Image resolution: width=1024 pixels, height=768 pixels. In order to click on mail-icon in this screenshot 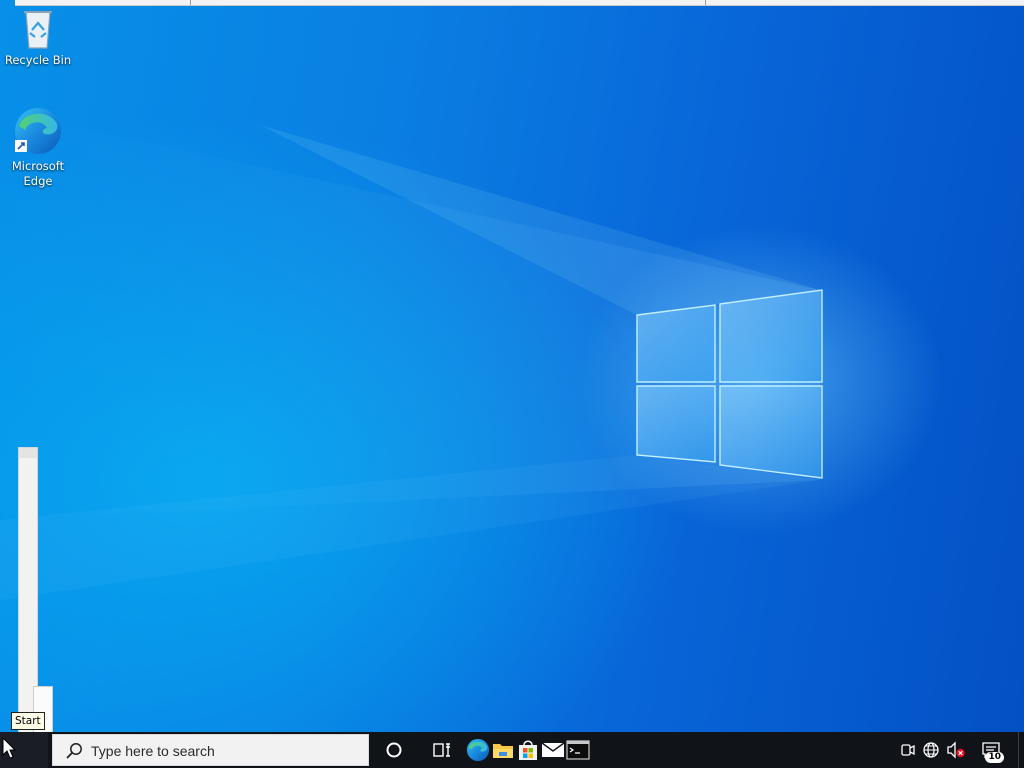, I will do `click(553, 749)`.